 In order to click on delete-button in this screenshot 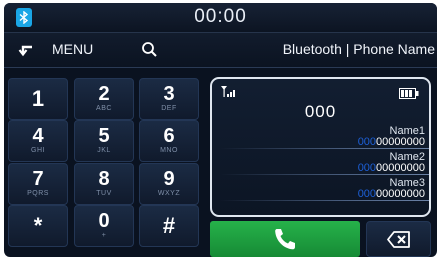, I will do `click(398, 239)`.